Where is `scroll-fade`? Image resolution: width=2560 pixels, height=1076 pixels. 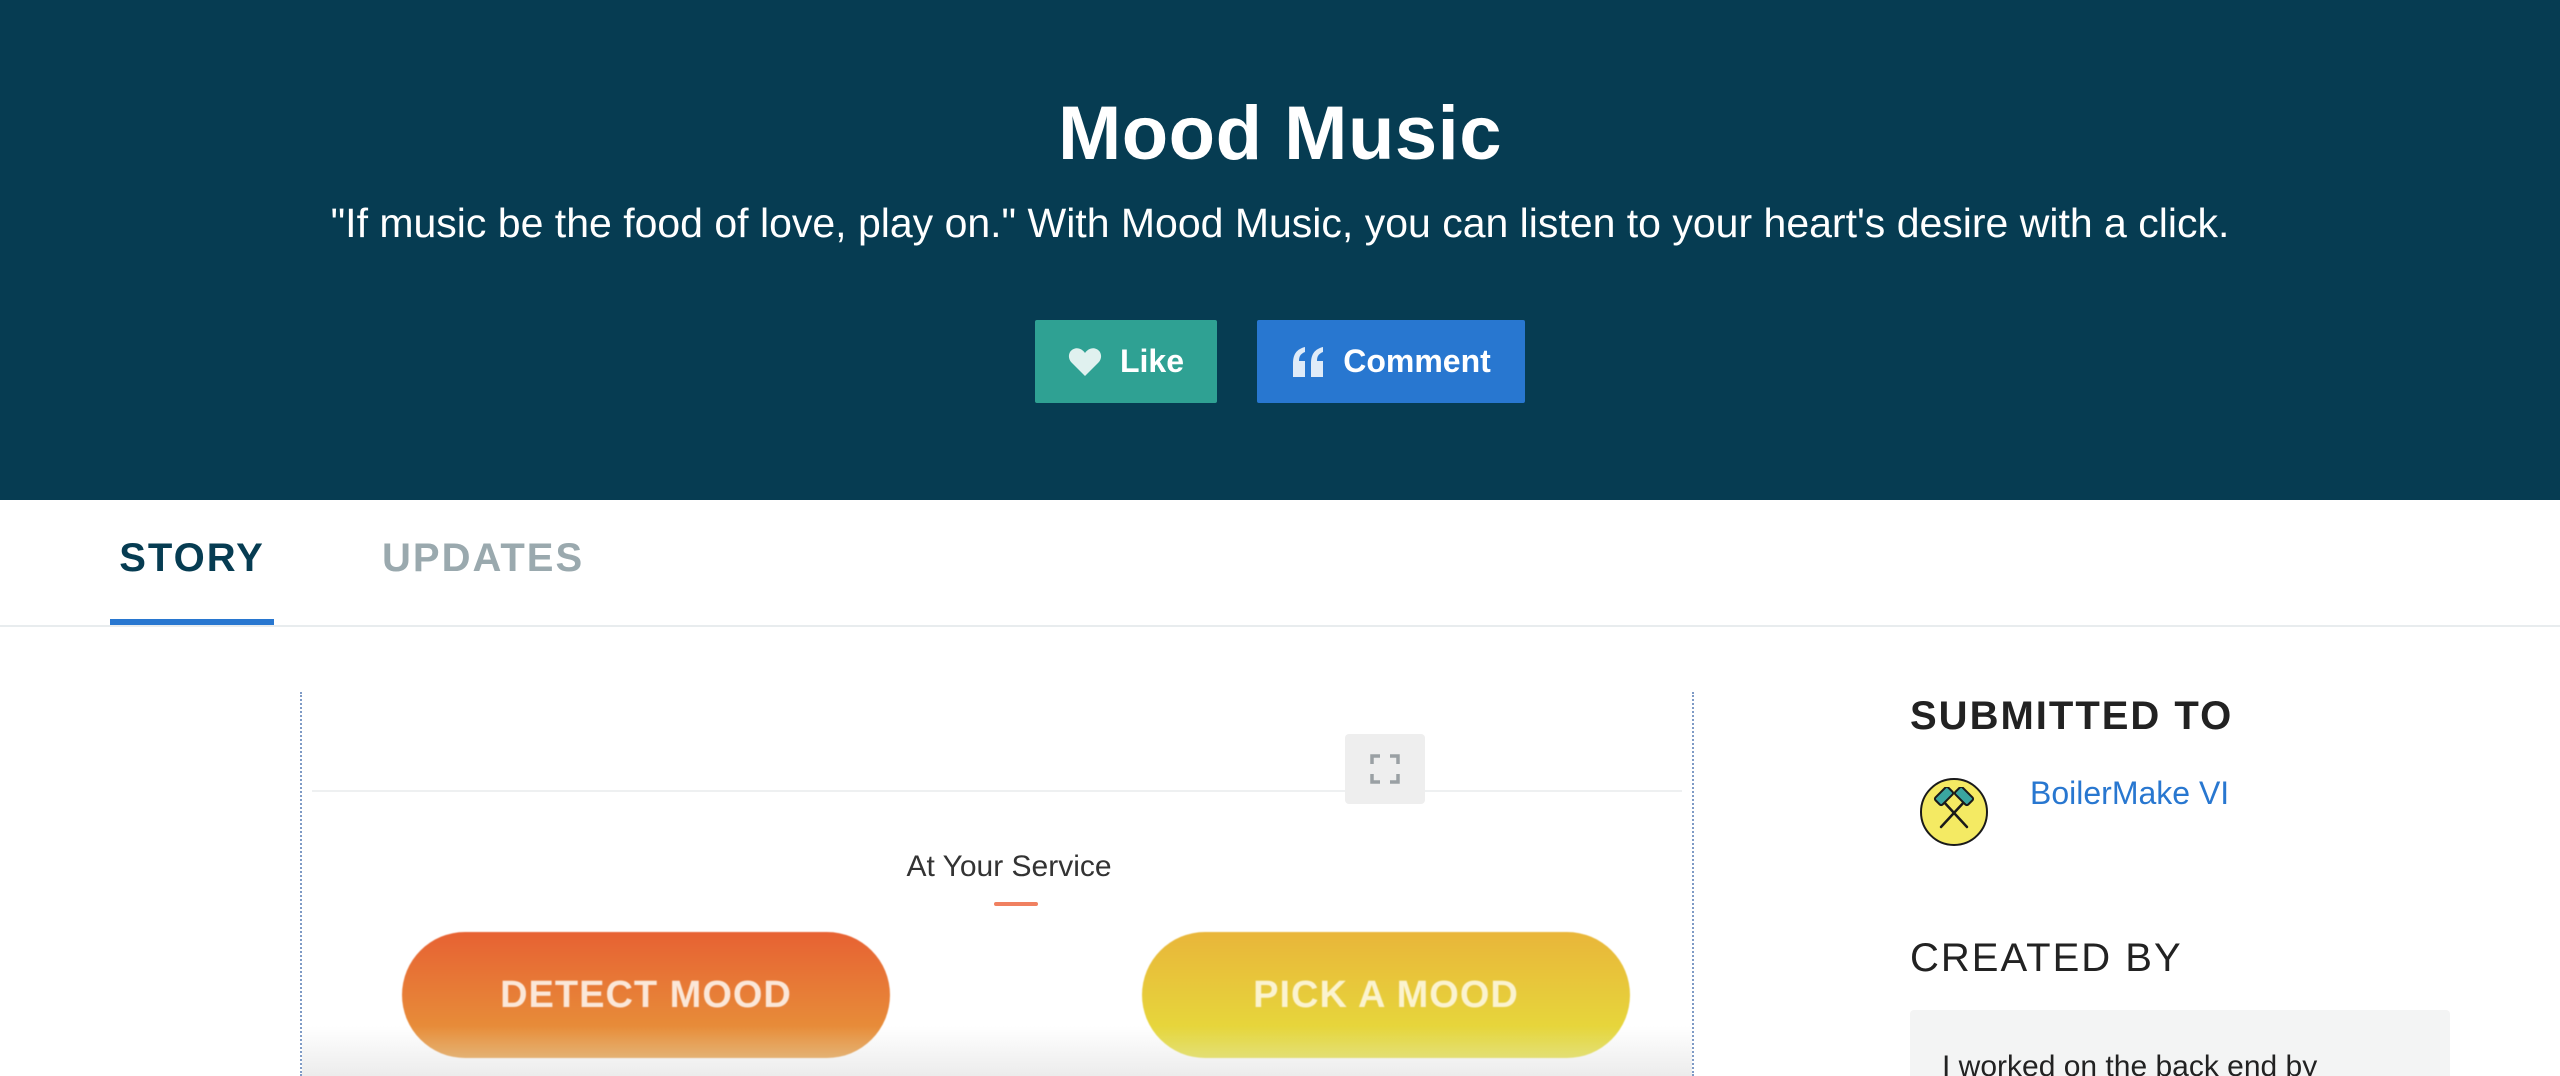
scroll-fade is located at coordinates (997, 1051).